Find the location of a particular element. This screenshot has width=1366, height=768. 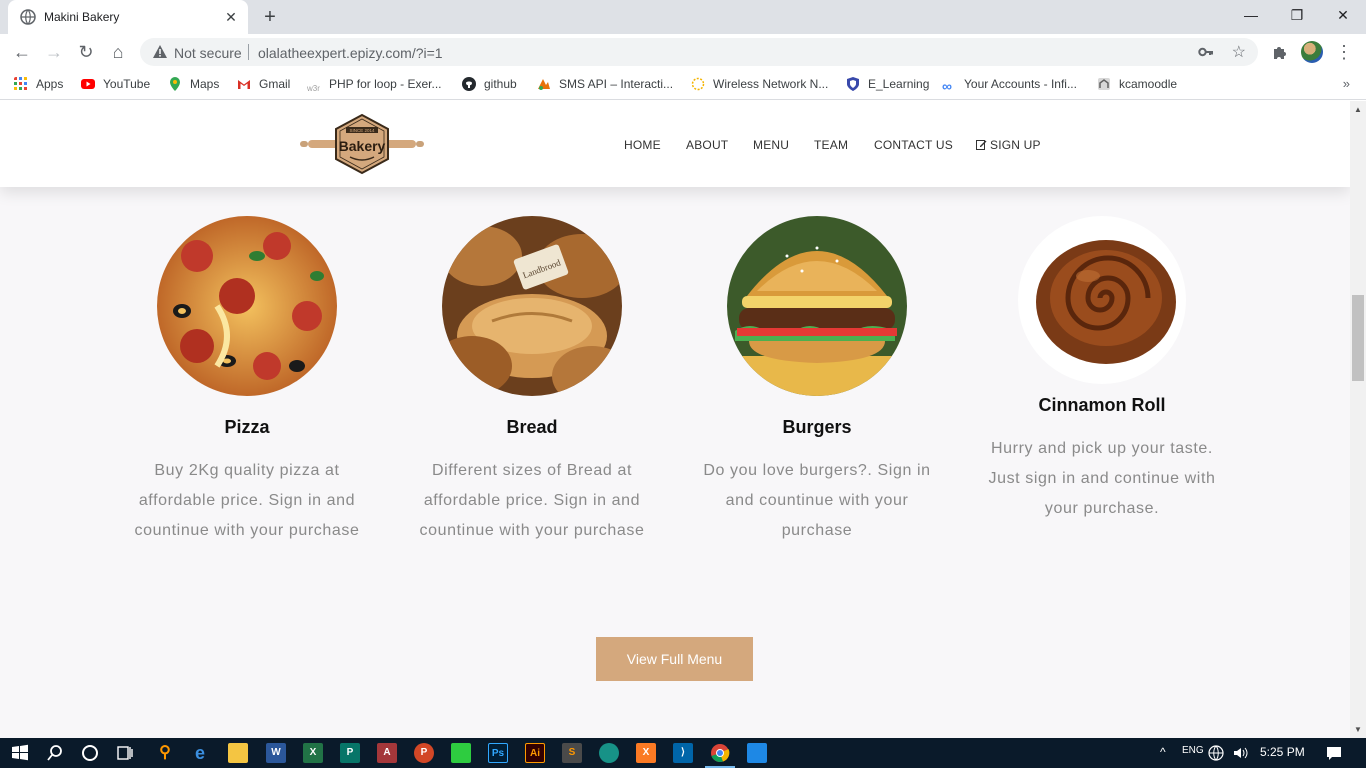

elearning-shield-icon is located at coordinates (853, 84).